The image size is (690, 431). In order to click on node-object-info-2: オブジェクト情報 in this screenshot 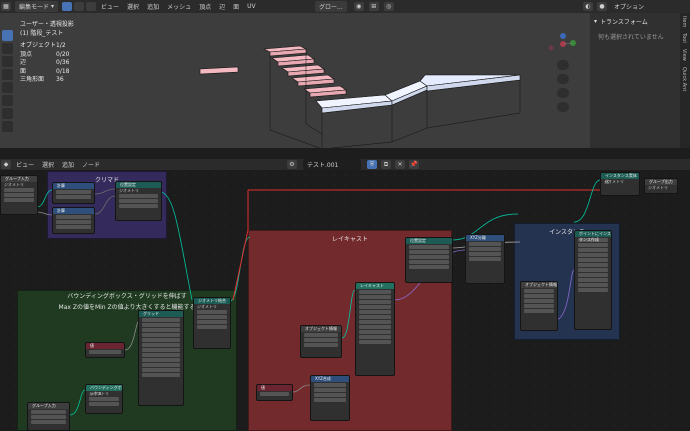, I will do `click(539, 306)`.